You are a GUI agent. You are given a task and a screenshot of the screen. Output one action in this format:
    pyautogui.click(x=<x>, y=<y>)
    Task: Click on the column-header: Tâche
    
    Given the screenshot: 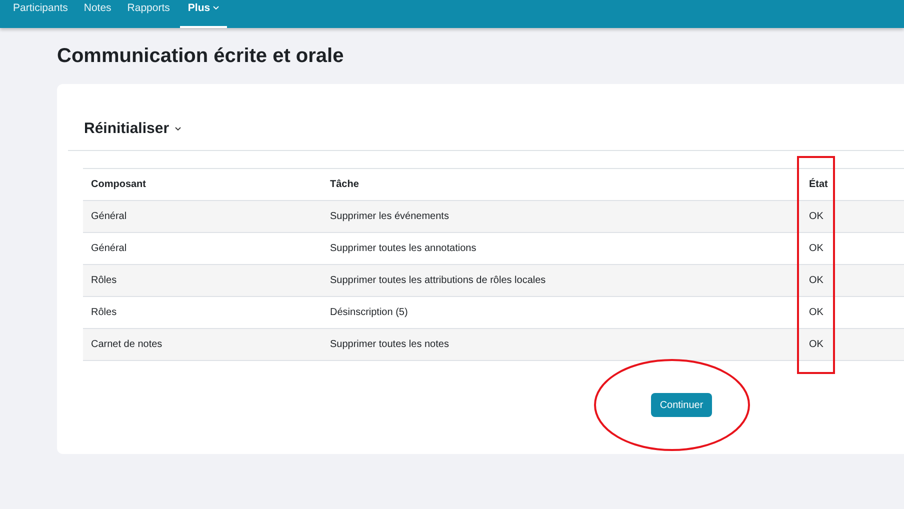 What is the action you would take?
    pyautogui.click(x=344, y=184)
    